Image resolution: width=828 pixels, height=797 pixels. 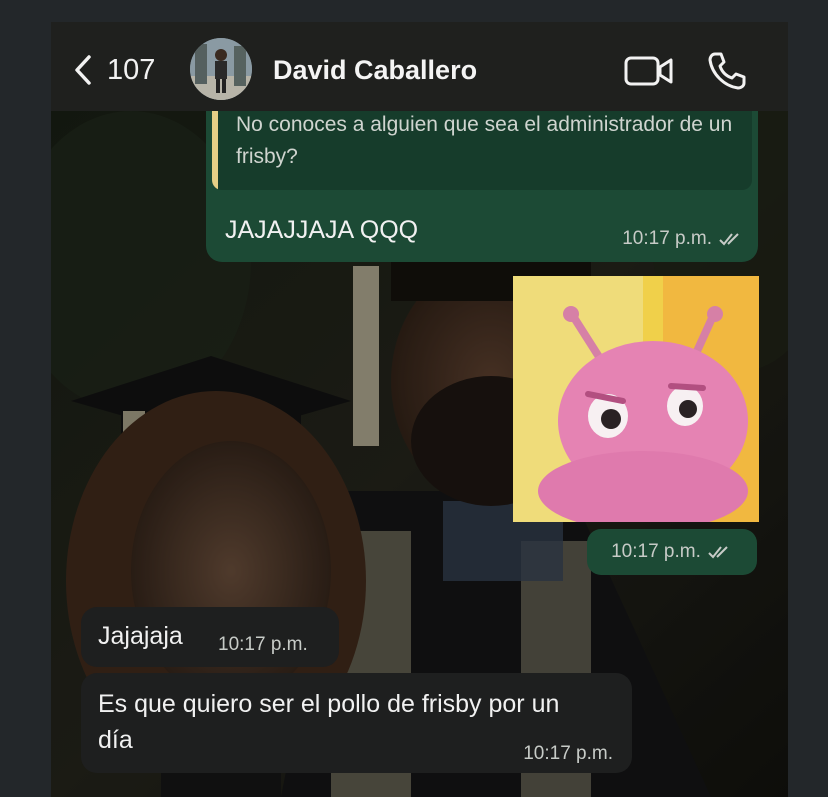 What do you see at coordinates (210, 637) in the screenshot?
I see `incoming-message: Jajajaja 10:17 p.m.` at bounding box center [210, 637].